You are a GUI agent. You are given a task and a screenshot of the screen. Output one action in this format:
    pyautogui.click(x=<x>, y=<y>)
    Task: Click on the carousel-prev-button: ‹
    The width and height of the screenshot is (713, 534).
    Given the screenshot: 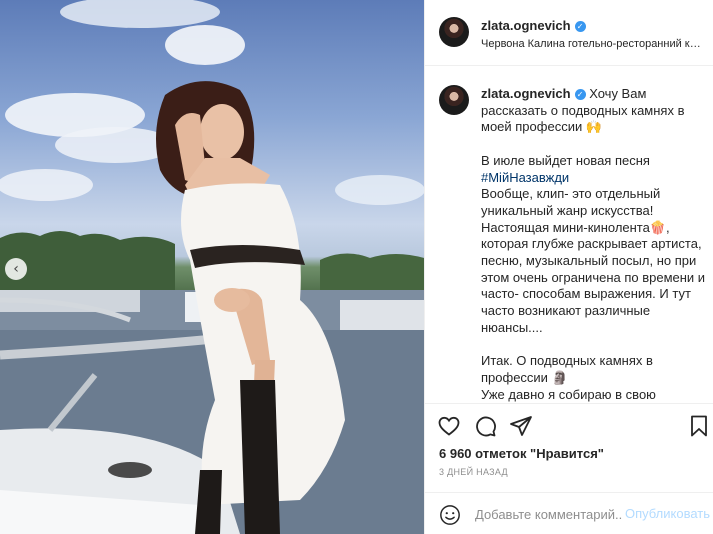 What is the action you would take?
    pyautogui.click(x=16, y=269)
    